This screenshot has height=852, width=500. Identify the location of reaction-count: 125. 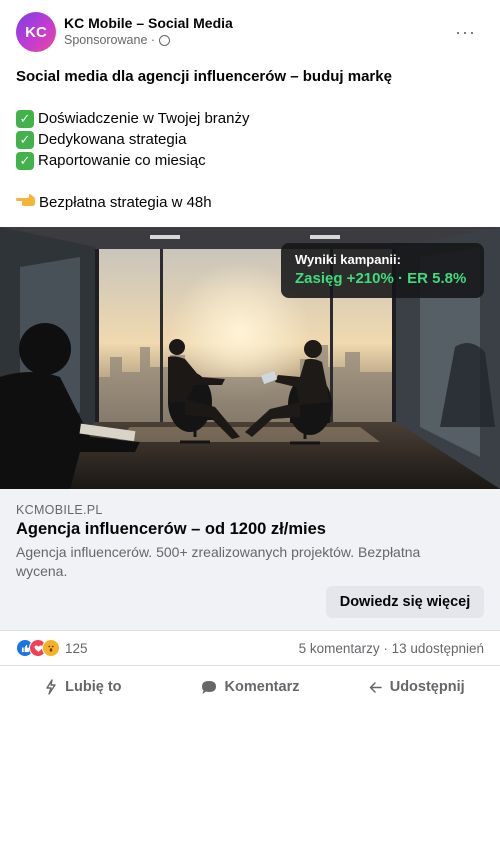
(76, 648).